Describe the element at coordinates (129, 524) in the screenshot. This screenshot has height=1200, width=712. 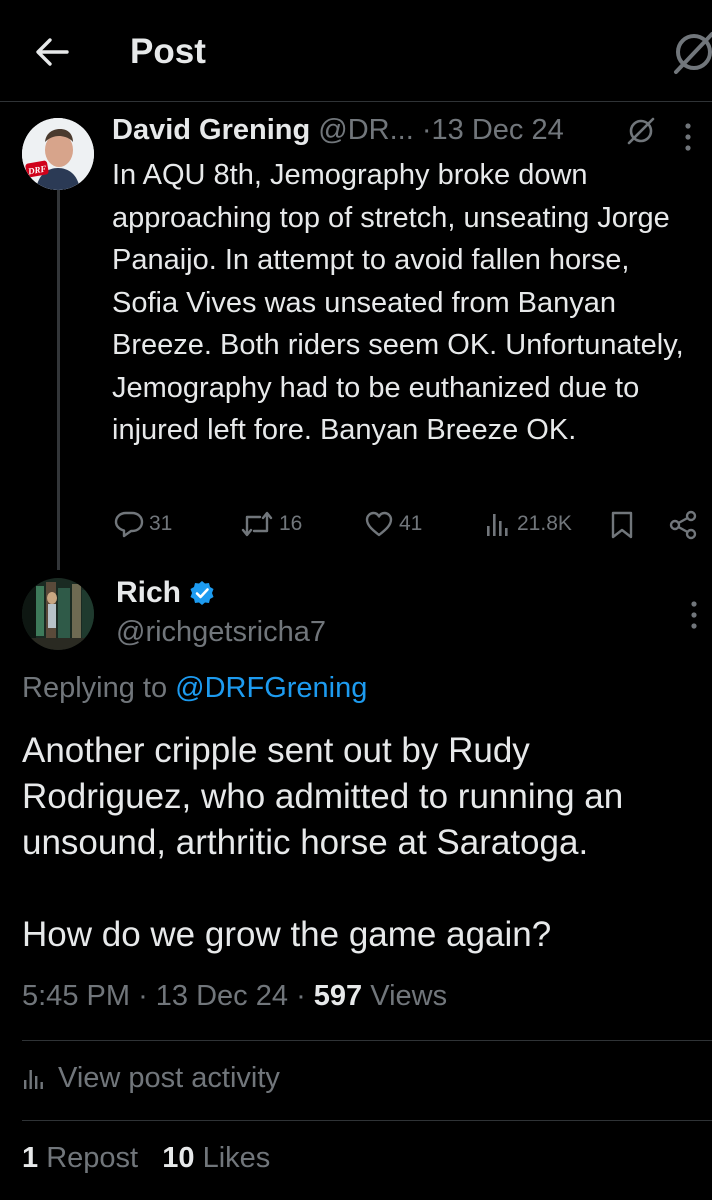
I see `reply-icon` at that location.